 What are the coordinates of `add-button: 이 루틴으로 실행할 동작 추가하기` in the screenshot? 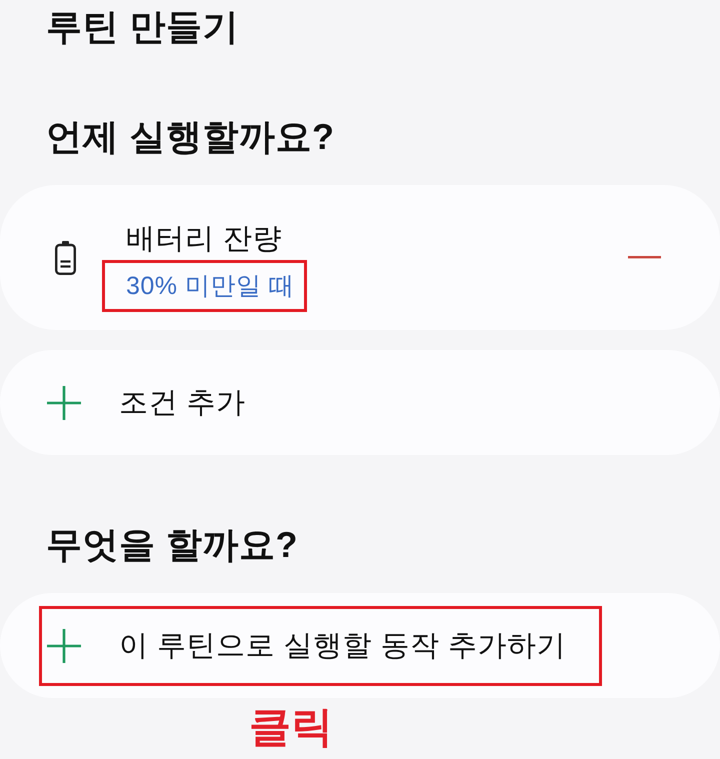 It's located at (320, 645).